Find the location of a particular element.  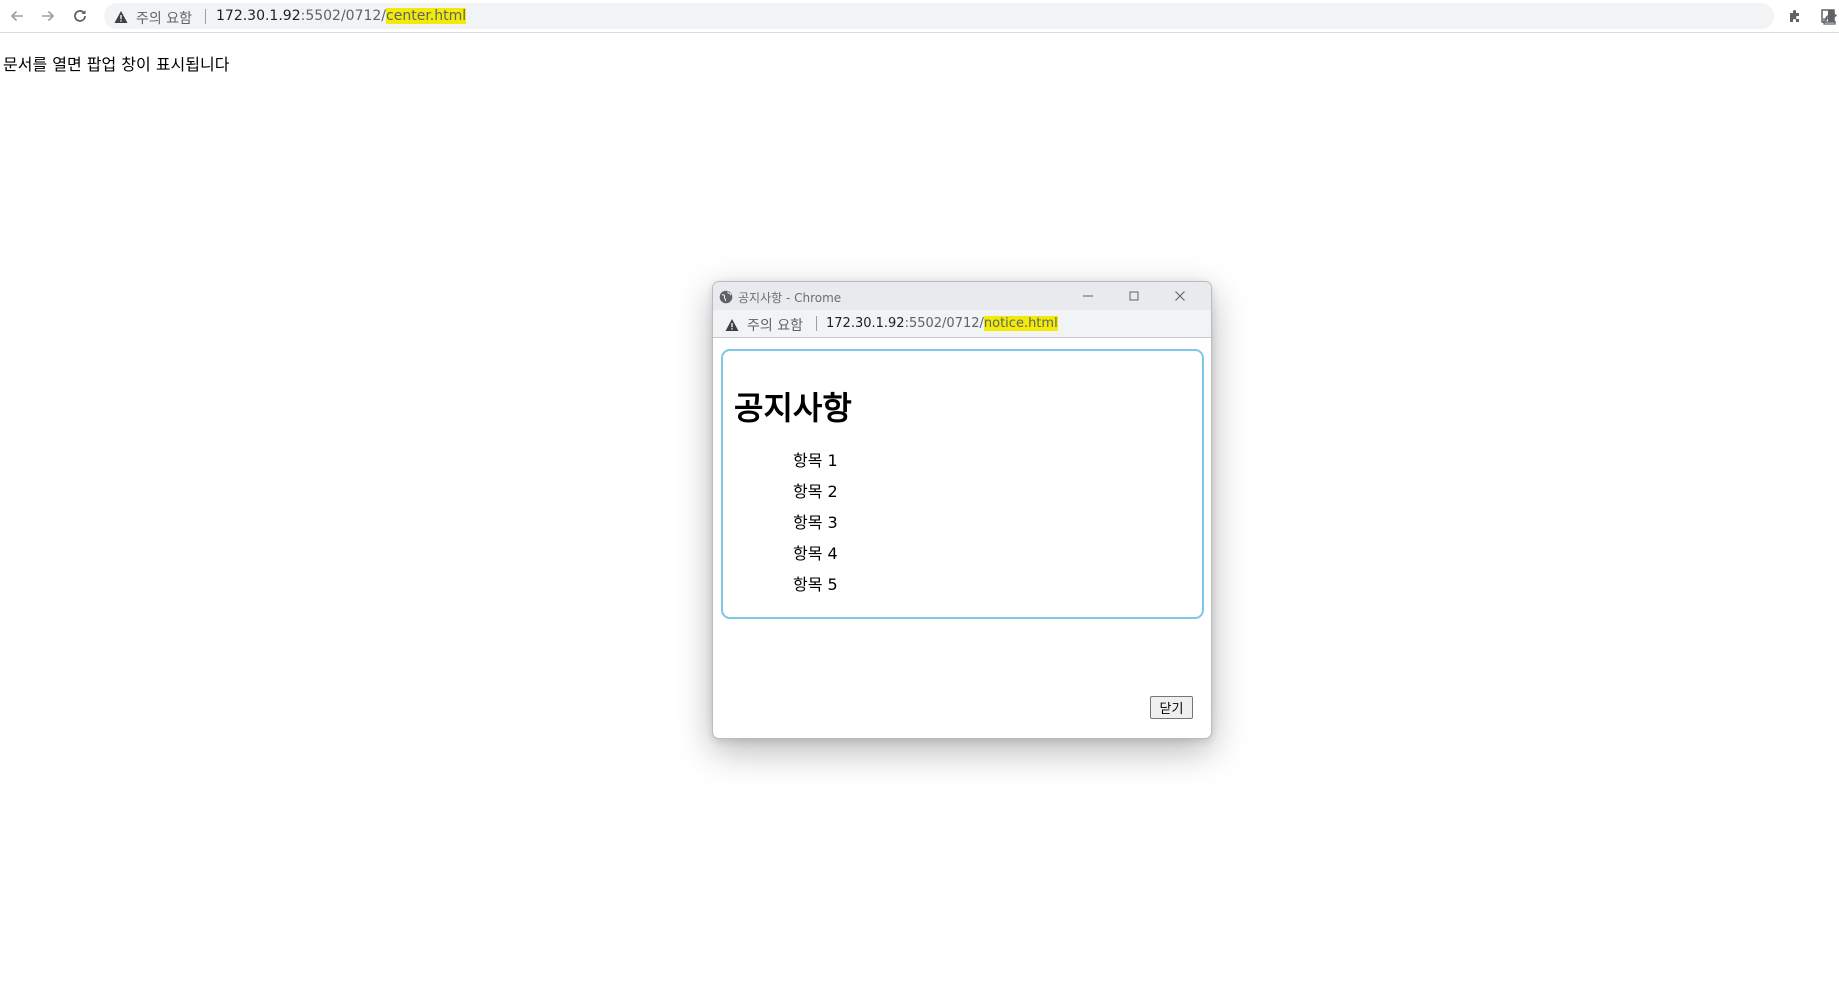

url-file: center.html is located at coordinates (426, 16).